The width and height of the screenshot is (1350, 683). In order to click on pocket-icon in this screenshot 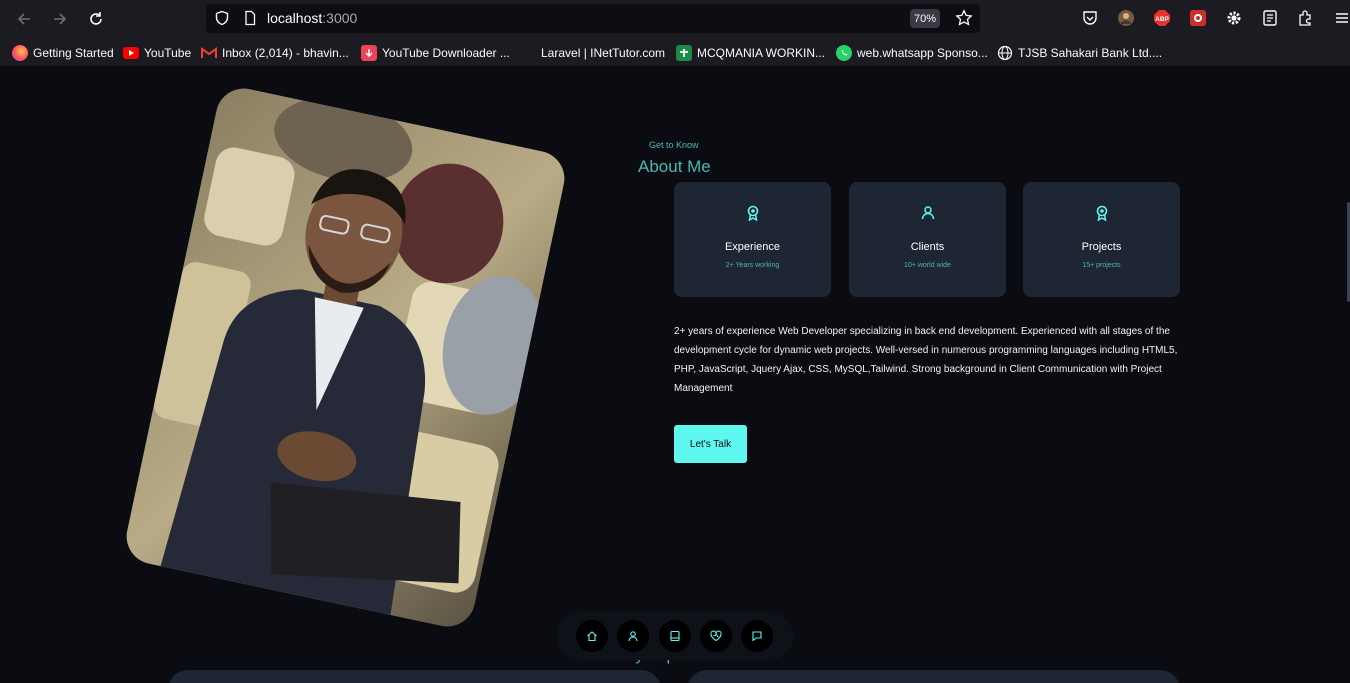, I will do `click(1090, 18)`.